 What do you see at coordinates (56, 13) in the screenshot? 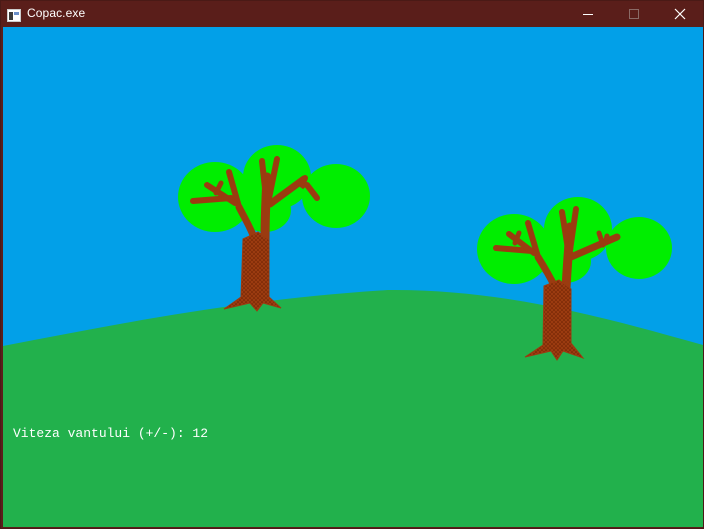
I see `window-title: Copac.exe` at bounding box center [56, 13].